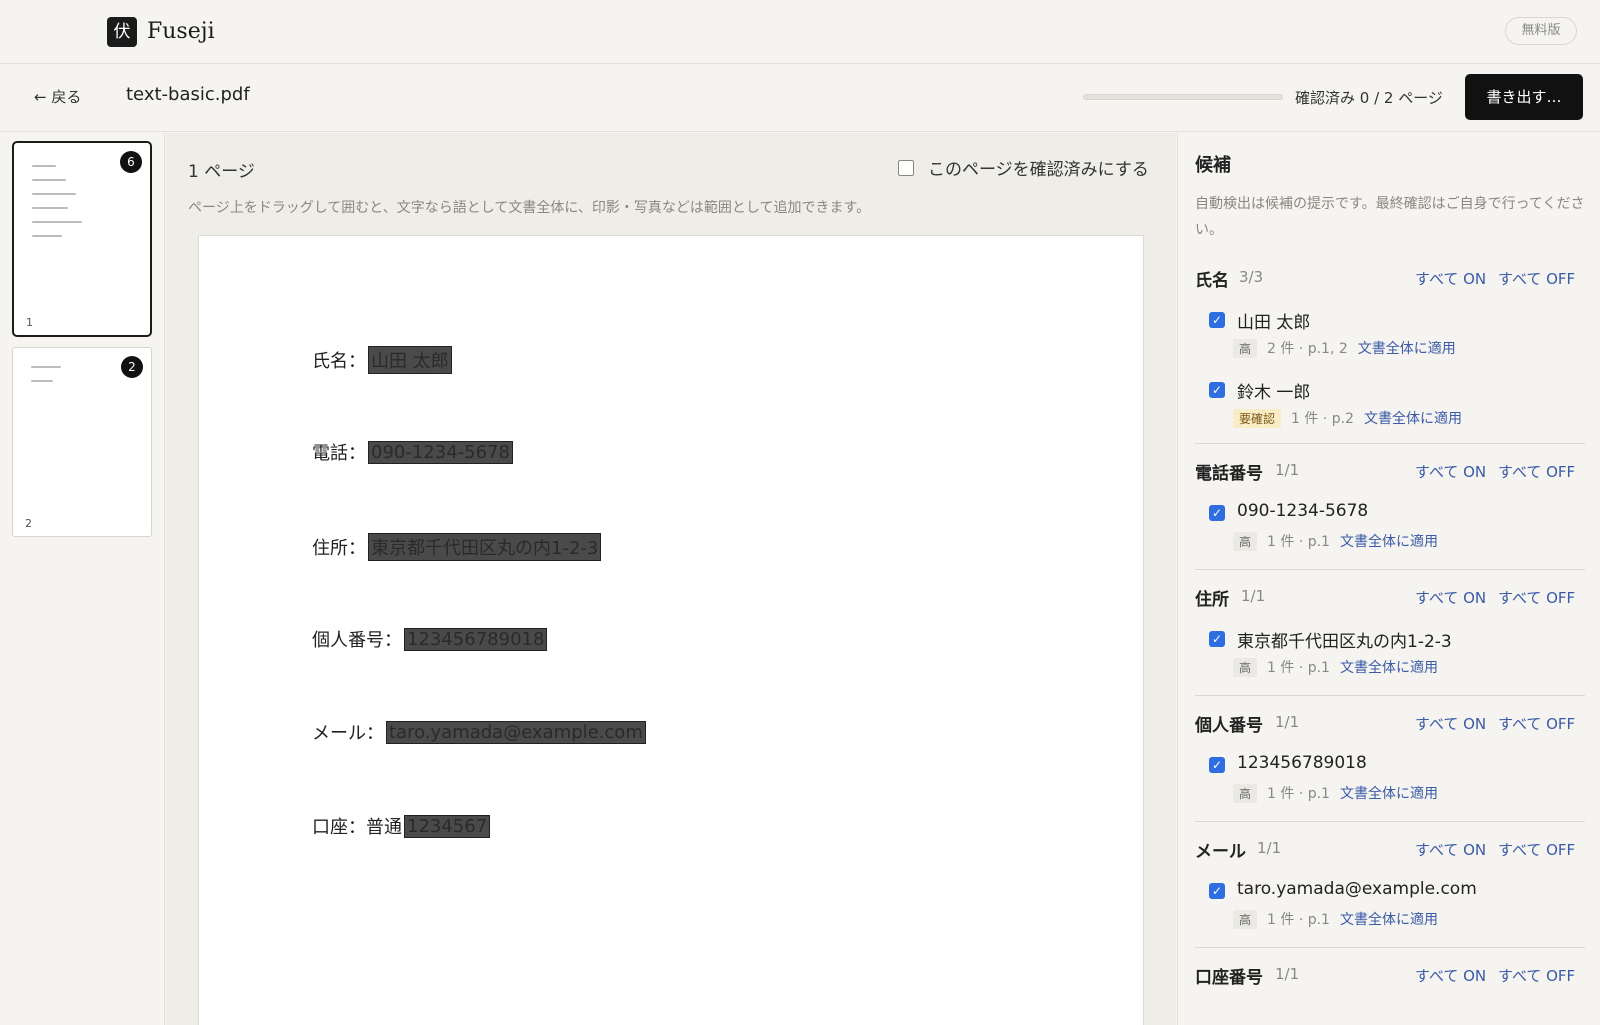 The width and height of the screenshot is (1600, 1025). I want to click on panel-title: 候補, so click(1213, 165).